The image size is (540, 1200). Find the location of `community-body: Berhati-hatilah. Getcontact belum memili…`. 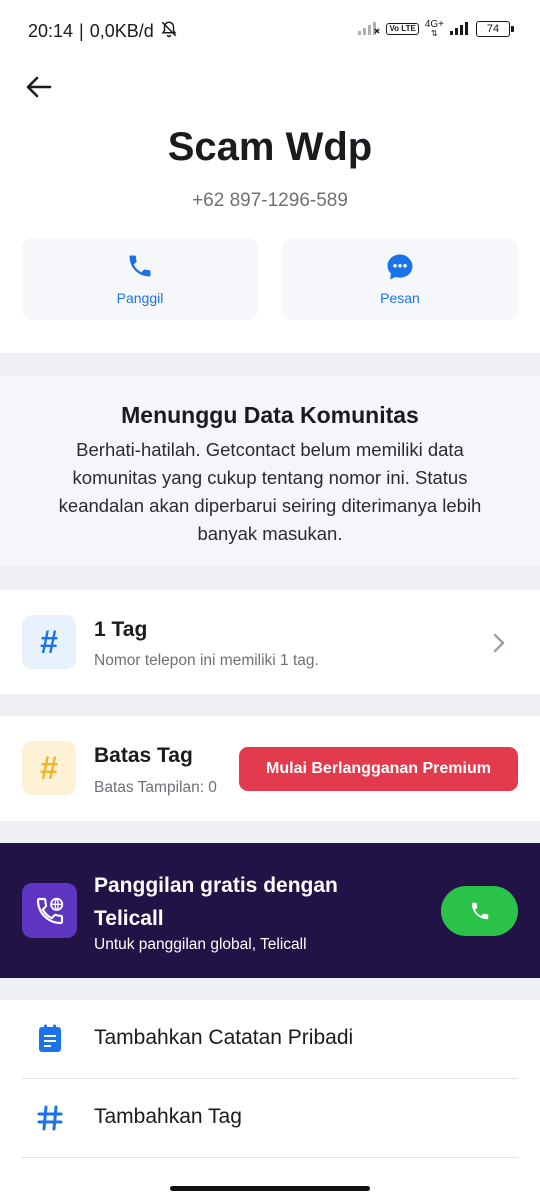

community-body: Berhati-hatilah. Getcontact belum memili… is located at coordinates (270, 491).